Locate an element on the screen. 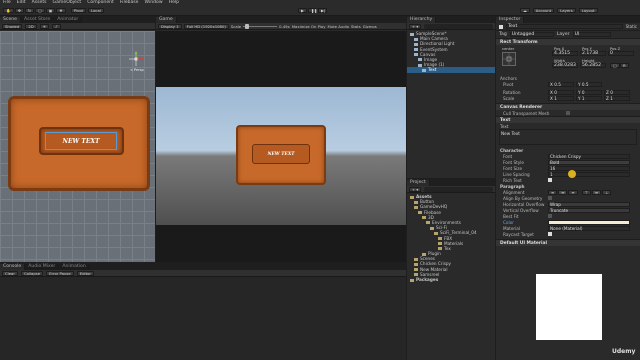 Image resolution: width=640 pixels, height=360 pixels. shading-dropdown: Shaded is located at coordinates (12, 26).